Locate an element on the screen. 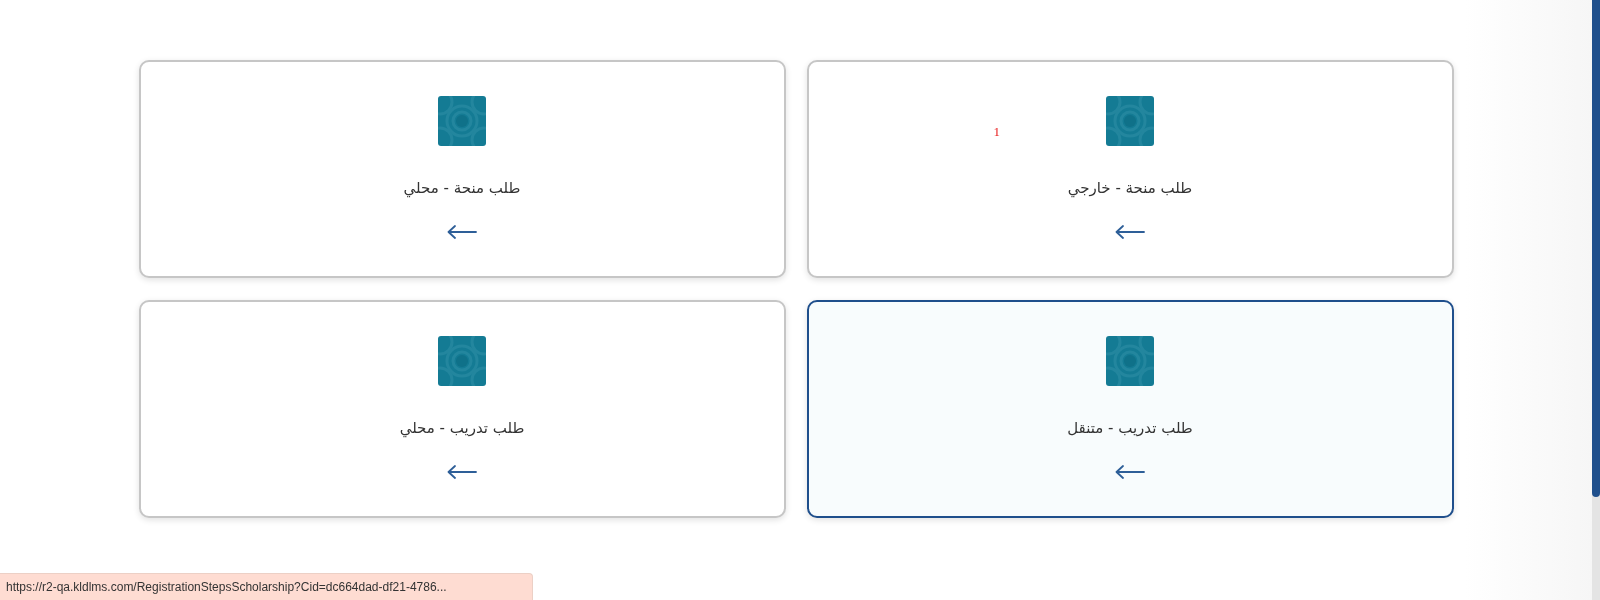 This screenshot has width=1600, height=600. request-card: طلب منحة - محلي is located at coordinates (462, 169).